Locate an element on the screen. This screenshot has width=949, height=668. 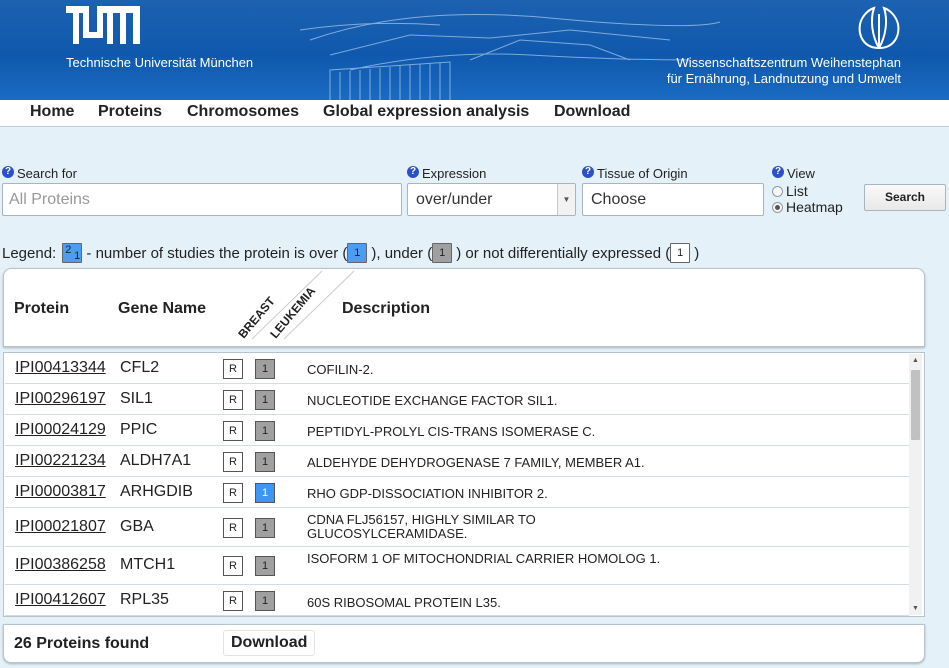
scroll-up-icon: ▲ is located at coordinates (915, 360).